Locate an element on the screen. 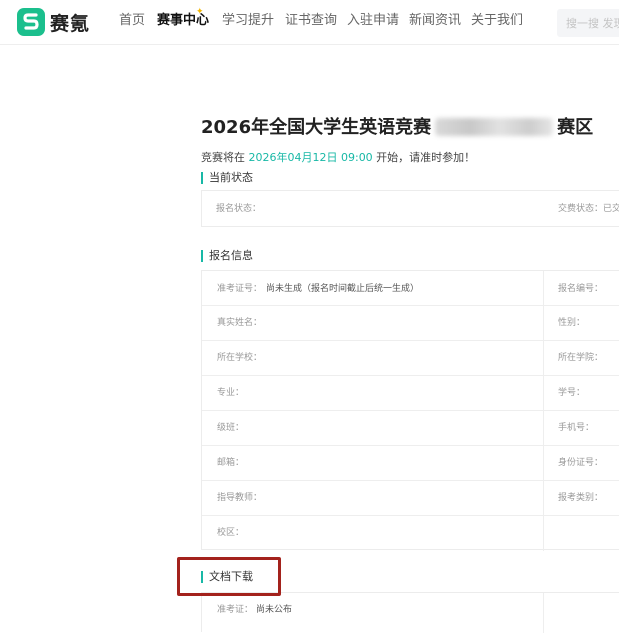  major-label: 专业： is located at coordinates (231, 393).